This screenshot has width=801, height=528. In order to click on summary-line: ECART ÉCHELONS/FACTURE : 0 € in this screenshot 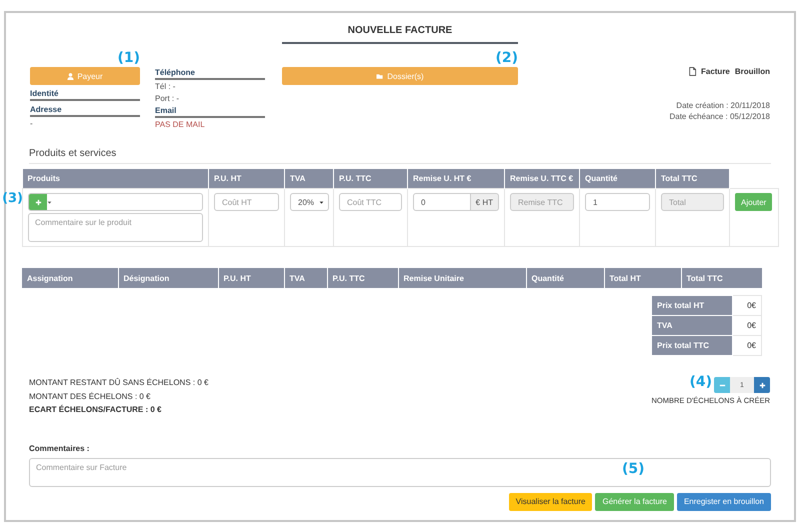, I will do `click(95, 410)`.